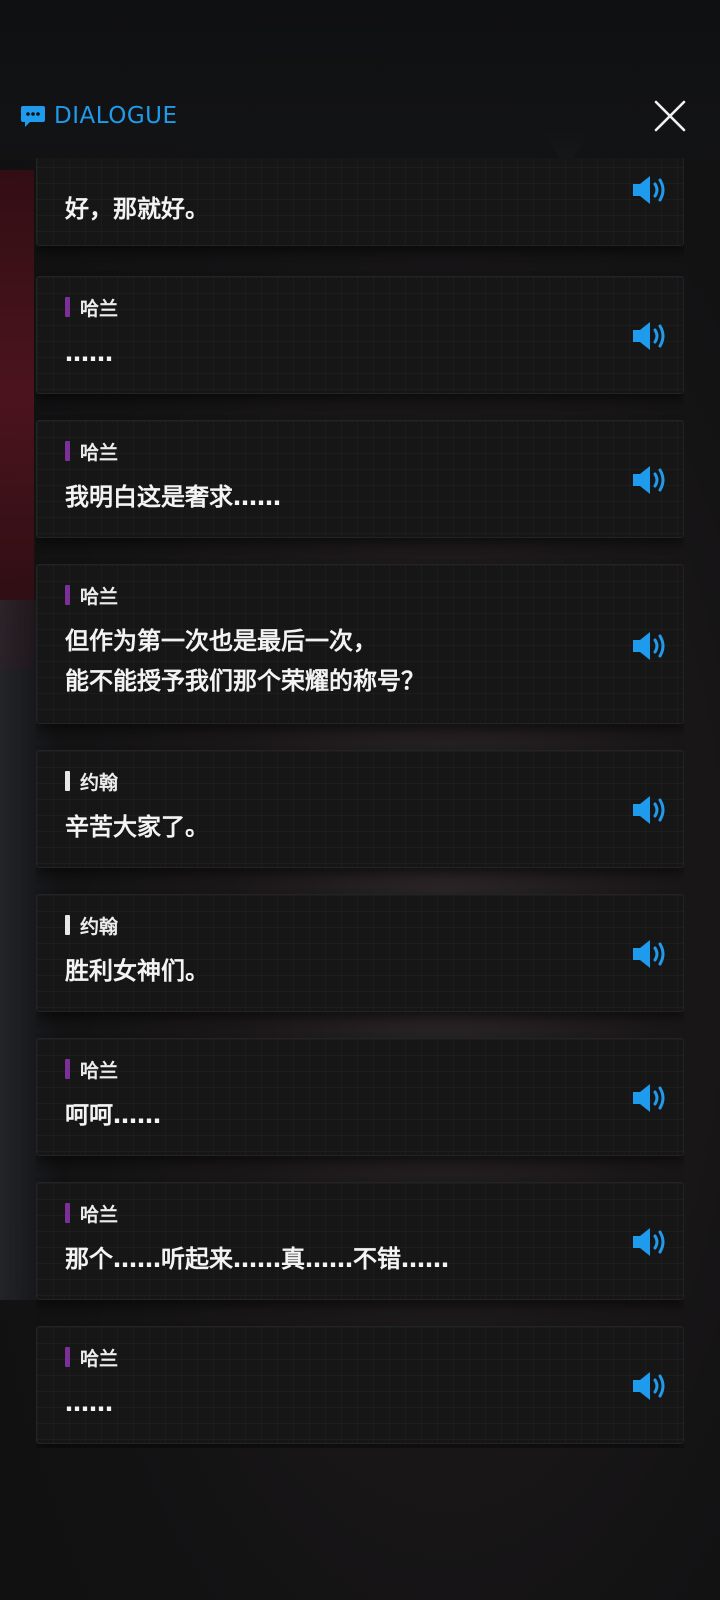 This screenshot has width=720, height=1600. What do you see at coordinates (360, 953) in the screenshot?
I see `dialogue-entry: 约翰 胜利女神们。` at bounding box center [360, 953].